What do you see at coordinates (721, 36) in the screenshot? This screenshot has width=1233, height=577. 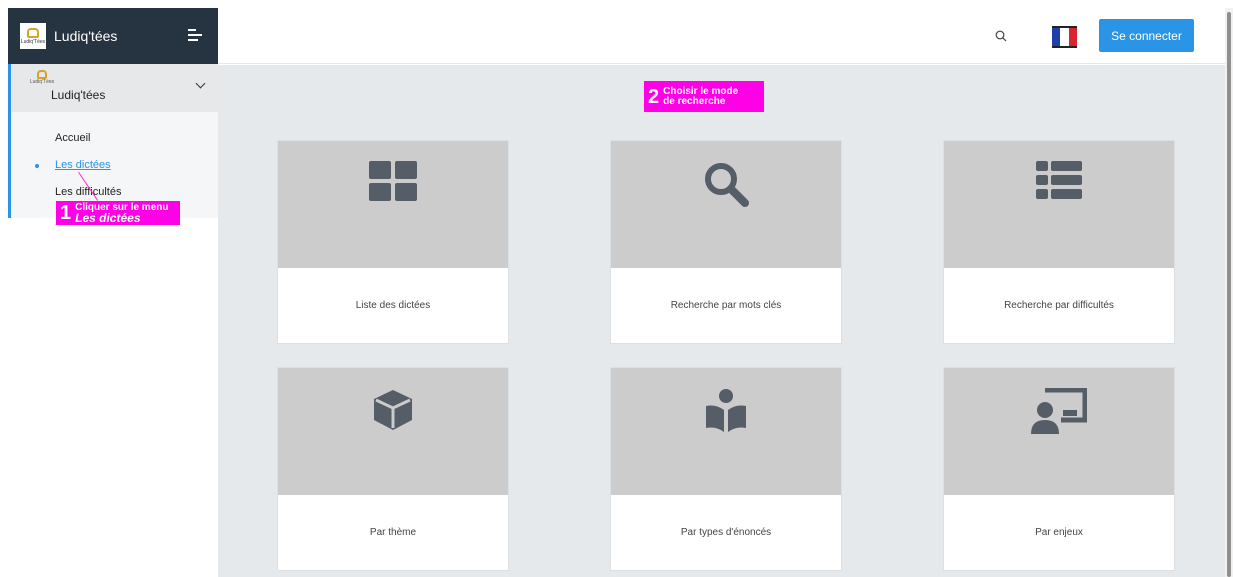 I see `top-header: Se connecter` at bounding box center [721, 36].